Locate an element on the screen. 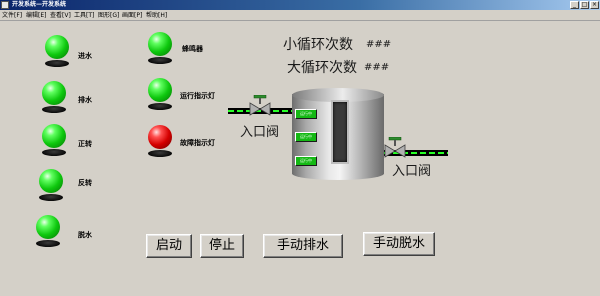 Image resolution: width=600 pixels, height=296 pixels. outlet-valve-label: 入口阀 is located at coordinates (412, 171).